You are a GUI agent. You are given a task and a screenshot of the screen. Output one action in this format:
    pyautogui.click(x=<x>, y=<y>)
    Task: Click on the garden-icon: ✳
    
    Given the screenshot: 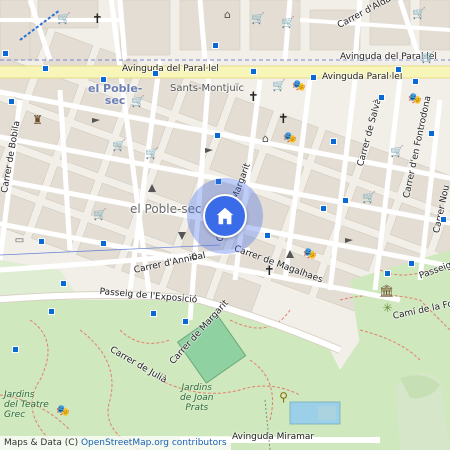 What is the action you would take?
    pyautogui.click(x=387, y=308)
    